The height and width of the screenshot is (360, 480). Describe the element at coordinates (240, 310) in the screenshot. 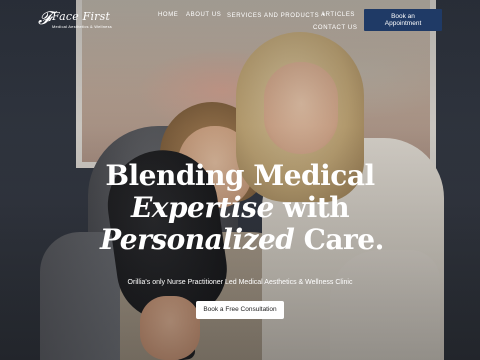

I see `free-consultation-button: Book a Free Consultation` at that location.